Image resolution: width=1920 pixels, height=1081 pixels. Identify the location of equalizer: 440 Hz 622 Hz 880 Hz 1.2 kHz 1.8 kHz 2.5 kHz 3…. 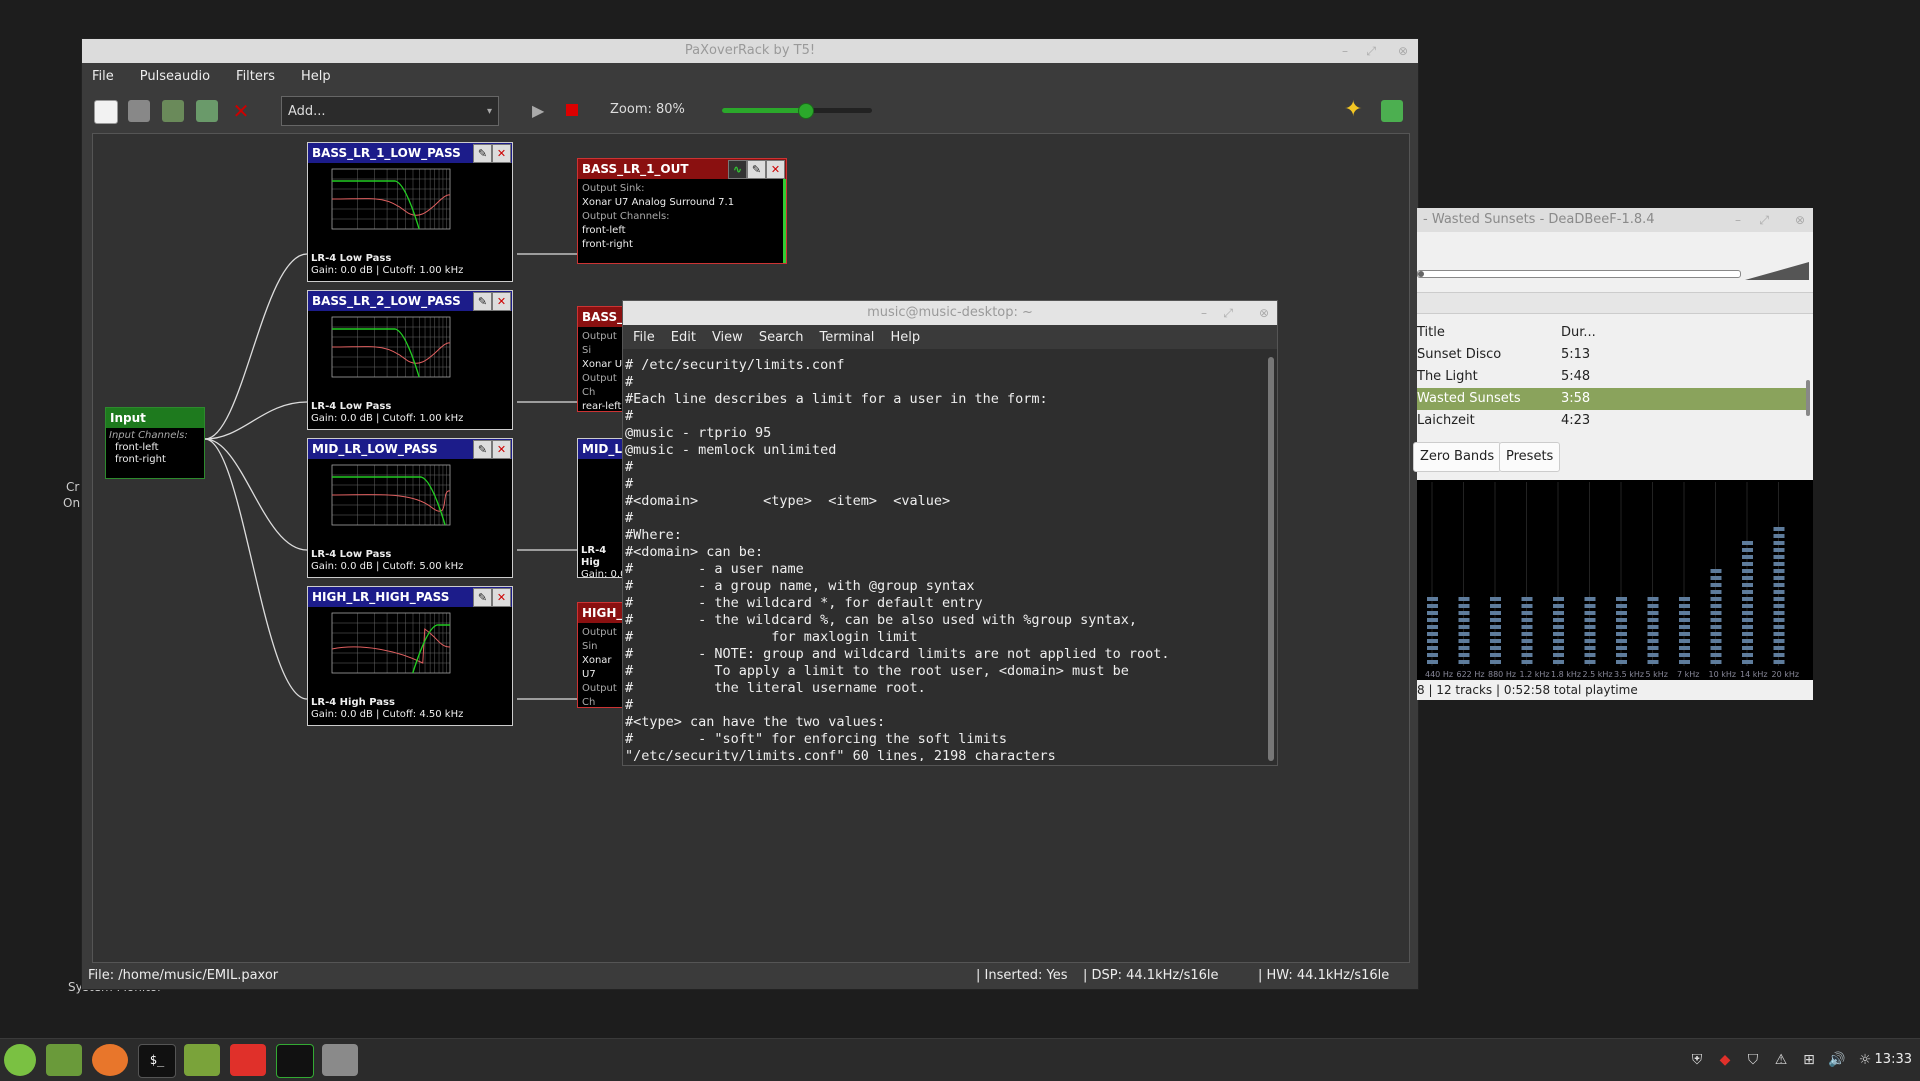
(1615, 580).